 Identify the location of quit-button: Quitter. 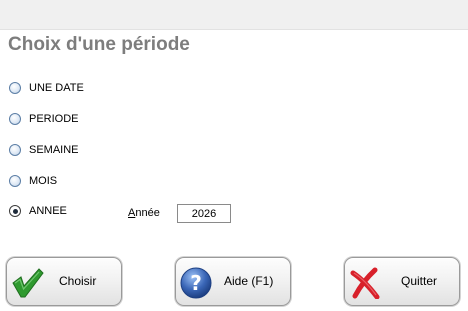
(402, 281).